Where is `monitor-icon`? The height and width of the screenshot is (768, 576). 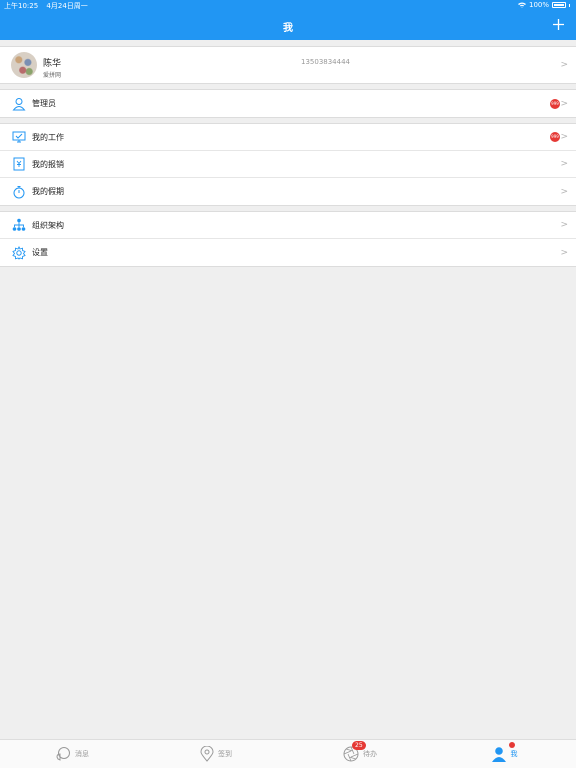
monitor-icon is located at coordinates (19, 137).